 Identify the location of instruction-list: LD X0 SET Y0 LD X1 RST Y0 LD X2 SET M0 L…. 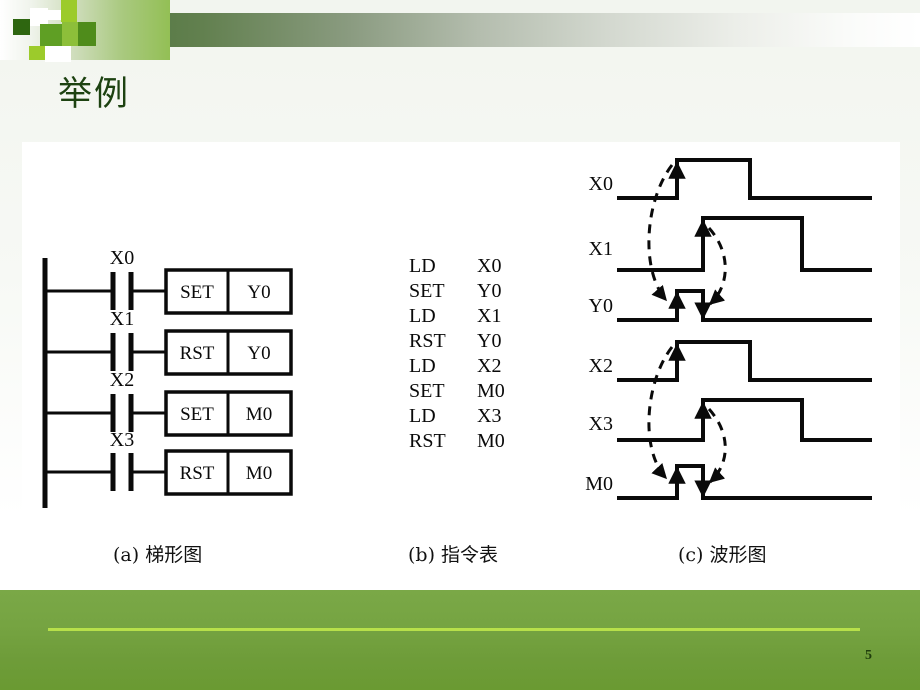
(457, 353).